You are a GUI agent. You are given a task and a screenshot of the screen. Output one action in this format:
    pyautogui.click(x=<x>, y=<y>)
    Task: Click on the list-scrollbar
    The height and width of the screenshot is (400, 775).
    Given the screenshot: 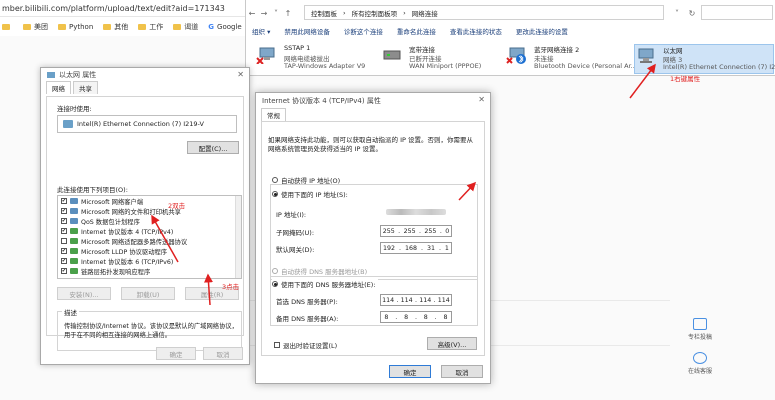 What is the action you would take?
    pyautogui.click(x=238, y=237)
    